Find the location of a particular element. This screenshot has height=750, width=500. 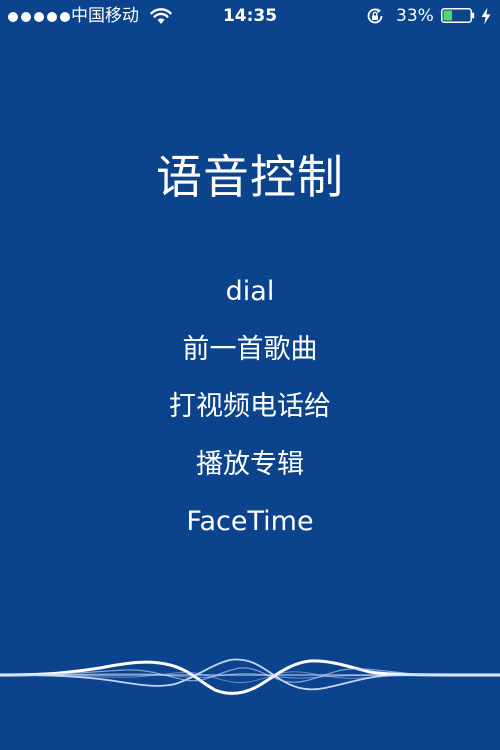

voice-waveform is located at coordinates (250, 680).